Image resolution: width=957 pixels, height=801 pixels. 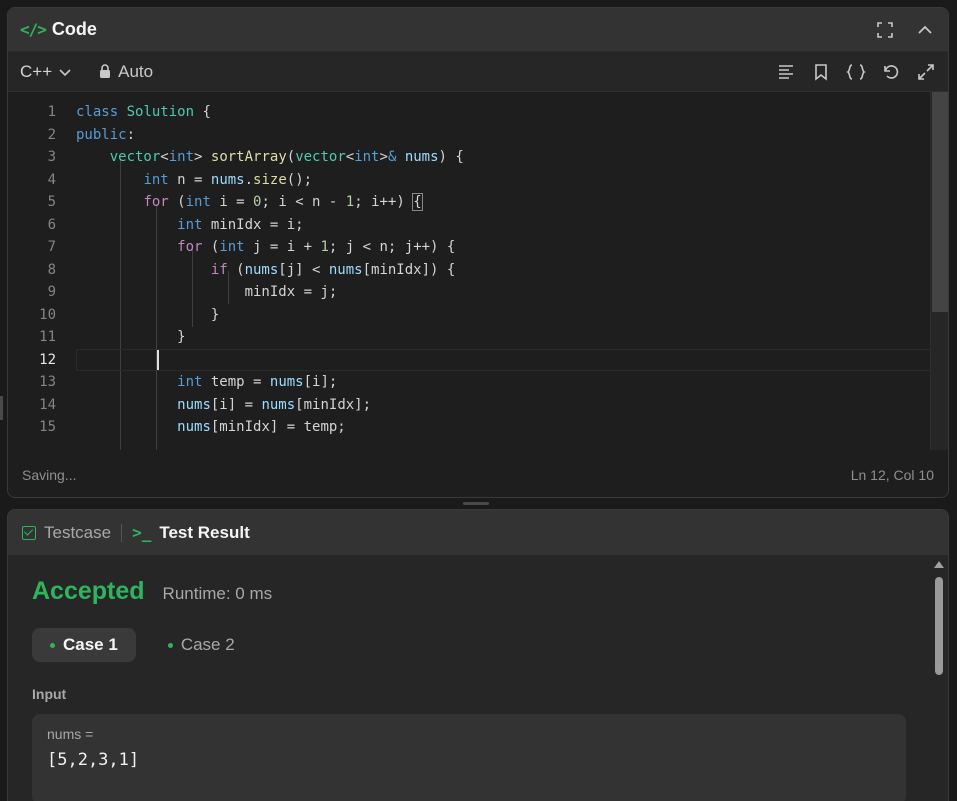 What do you see at coordinates (47, 427) in the screenshot?
I see `line-number: 15` at bounding box center [47, 427].